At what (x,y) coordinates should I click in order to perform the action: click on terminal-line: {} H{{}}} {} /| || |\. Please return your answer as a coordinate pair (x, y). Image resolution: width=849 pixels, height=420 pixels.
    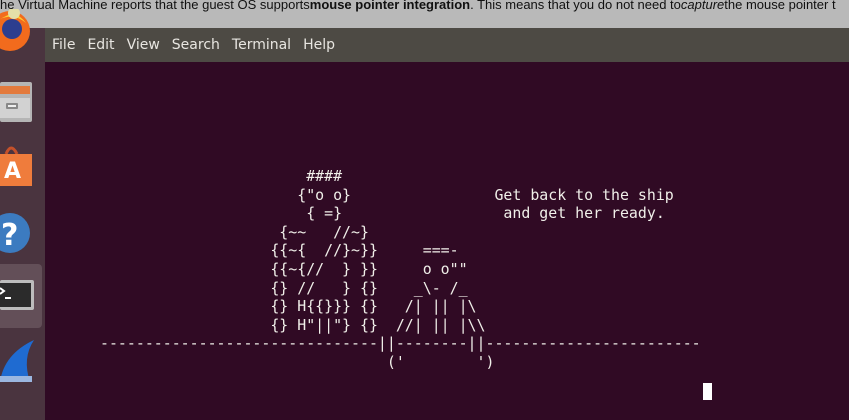
    Looking at the image, I should click on (288, 306).